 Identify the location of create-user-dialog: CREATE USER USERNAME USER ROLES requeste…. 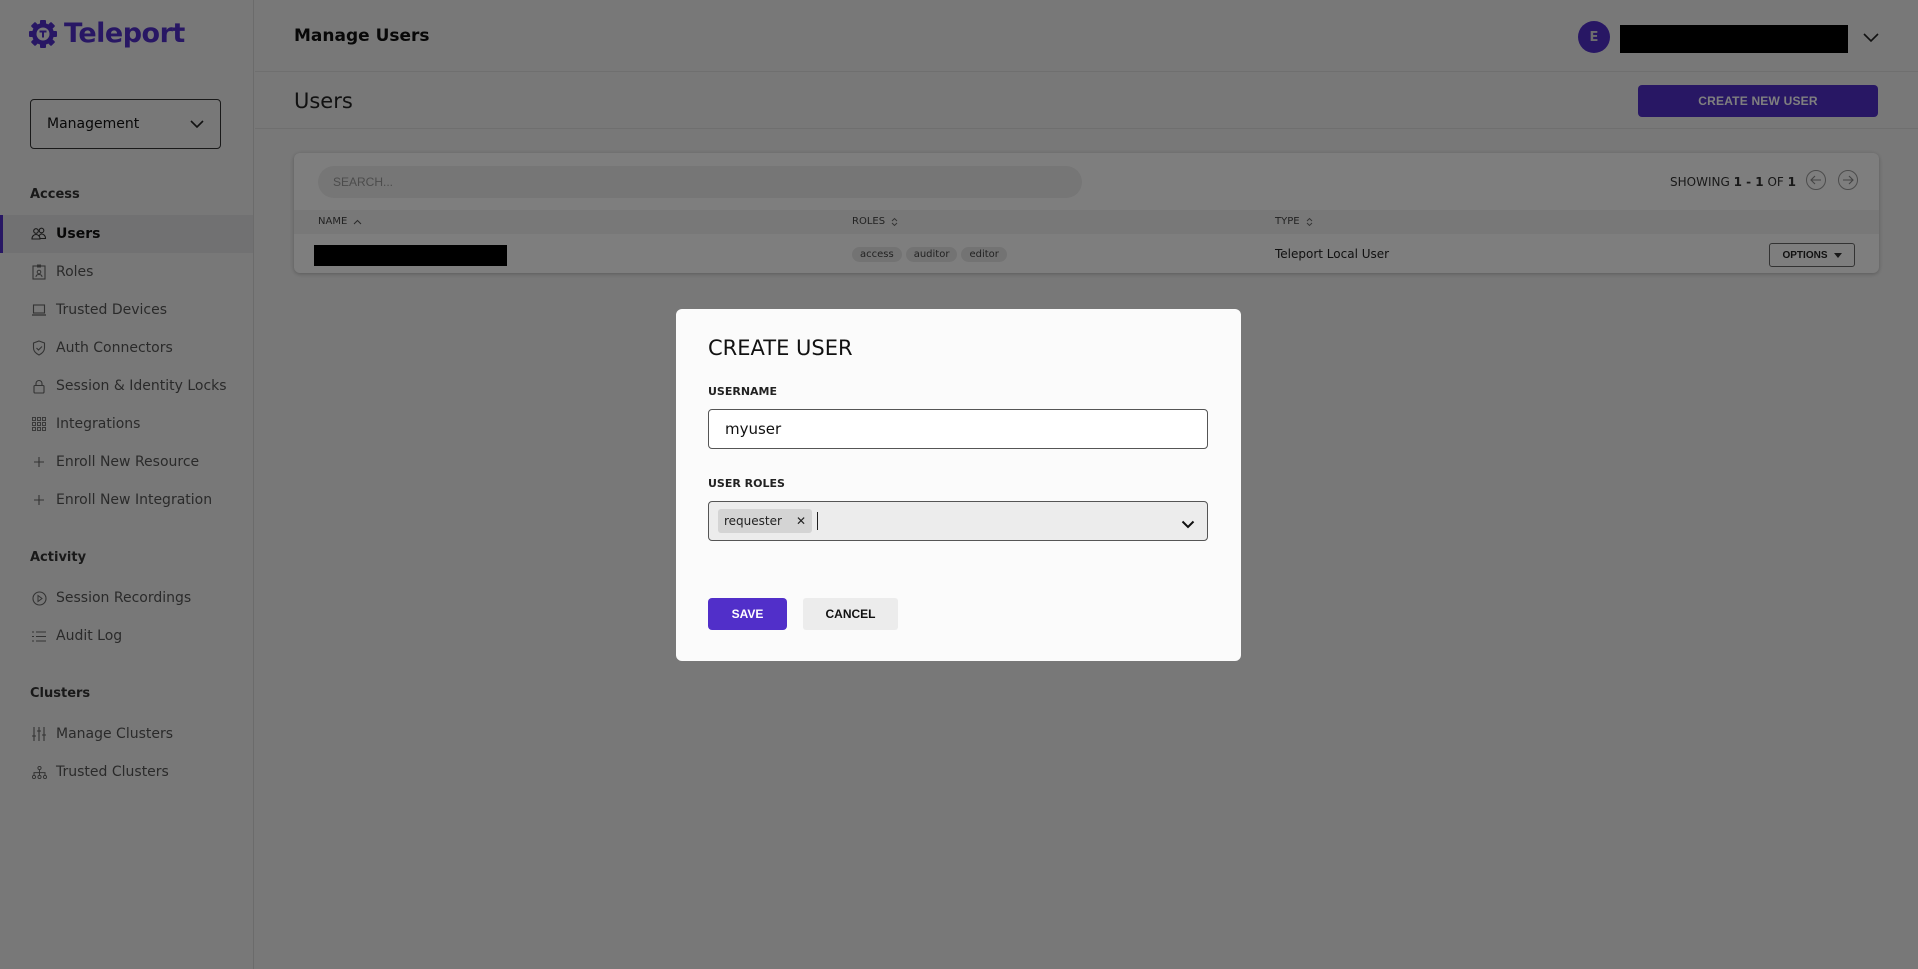
(958, 485).